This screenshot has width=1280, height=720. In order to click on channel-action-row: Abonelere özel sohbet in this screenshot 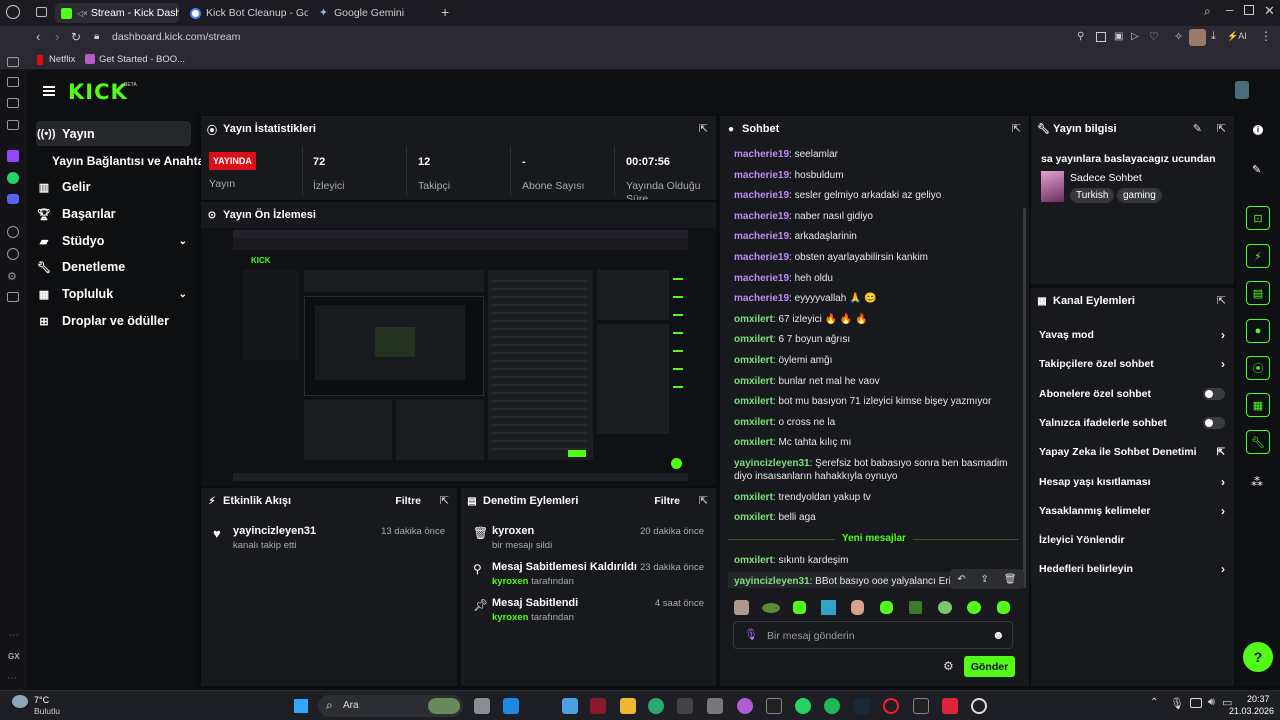, I will do `click(1132, 394)`.